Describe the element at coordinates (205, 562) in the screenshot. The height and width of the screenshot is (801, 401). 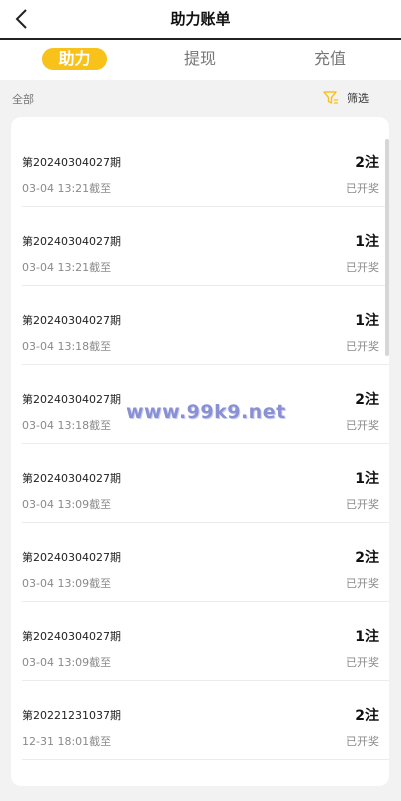
I see `list-item: 第20240304027期 03-04 13:09截至 2注 已开奖` at that location.